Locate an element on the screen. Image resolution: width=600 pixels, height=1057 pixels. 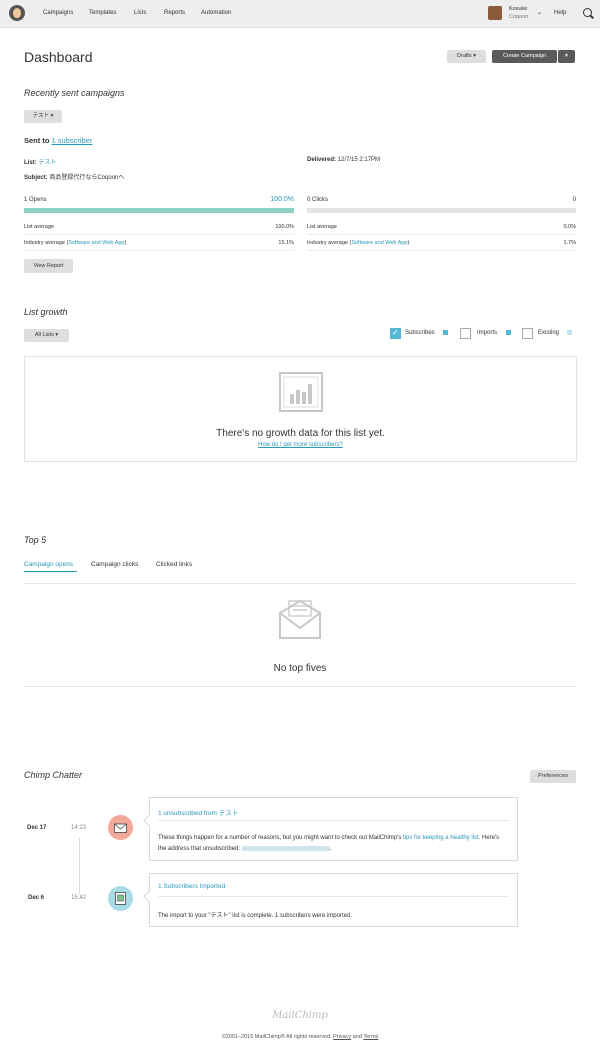
import-document-icon is located at coordinates (120, 898).